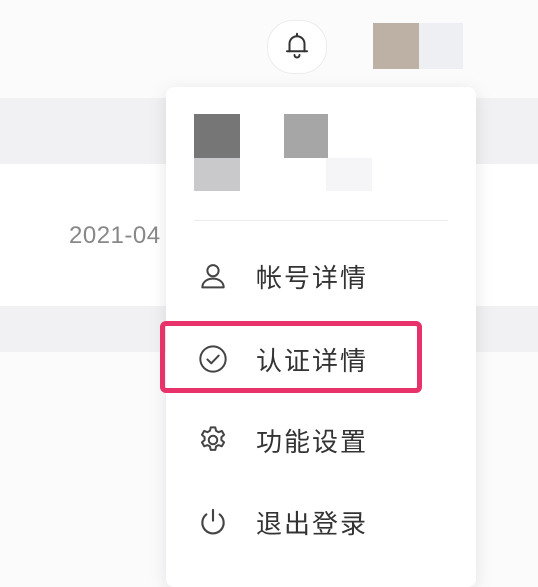 The image size is (538, 587). Describe the element at coordinates (312, 523) in the screenshot. I see `menu-item-label: 退出登录` at that location.